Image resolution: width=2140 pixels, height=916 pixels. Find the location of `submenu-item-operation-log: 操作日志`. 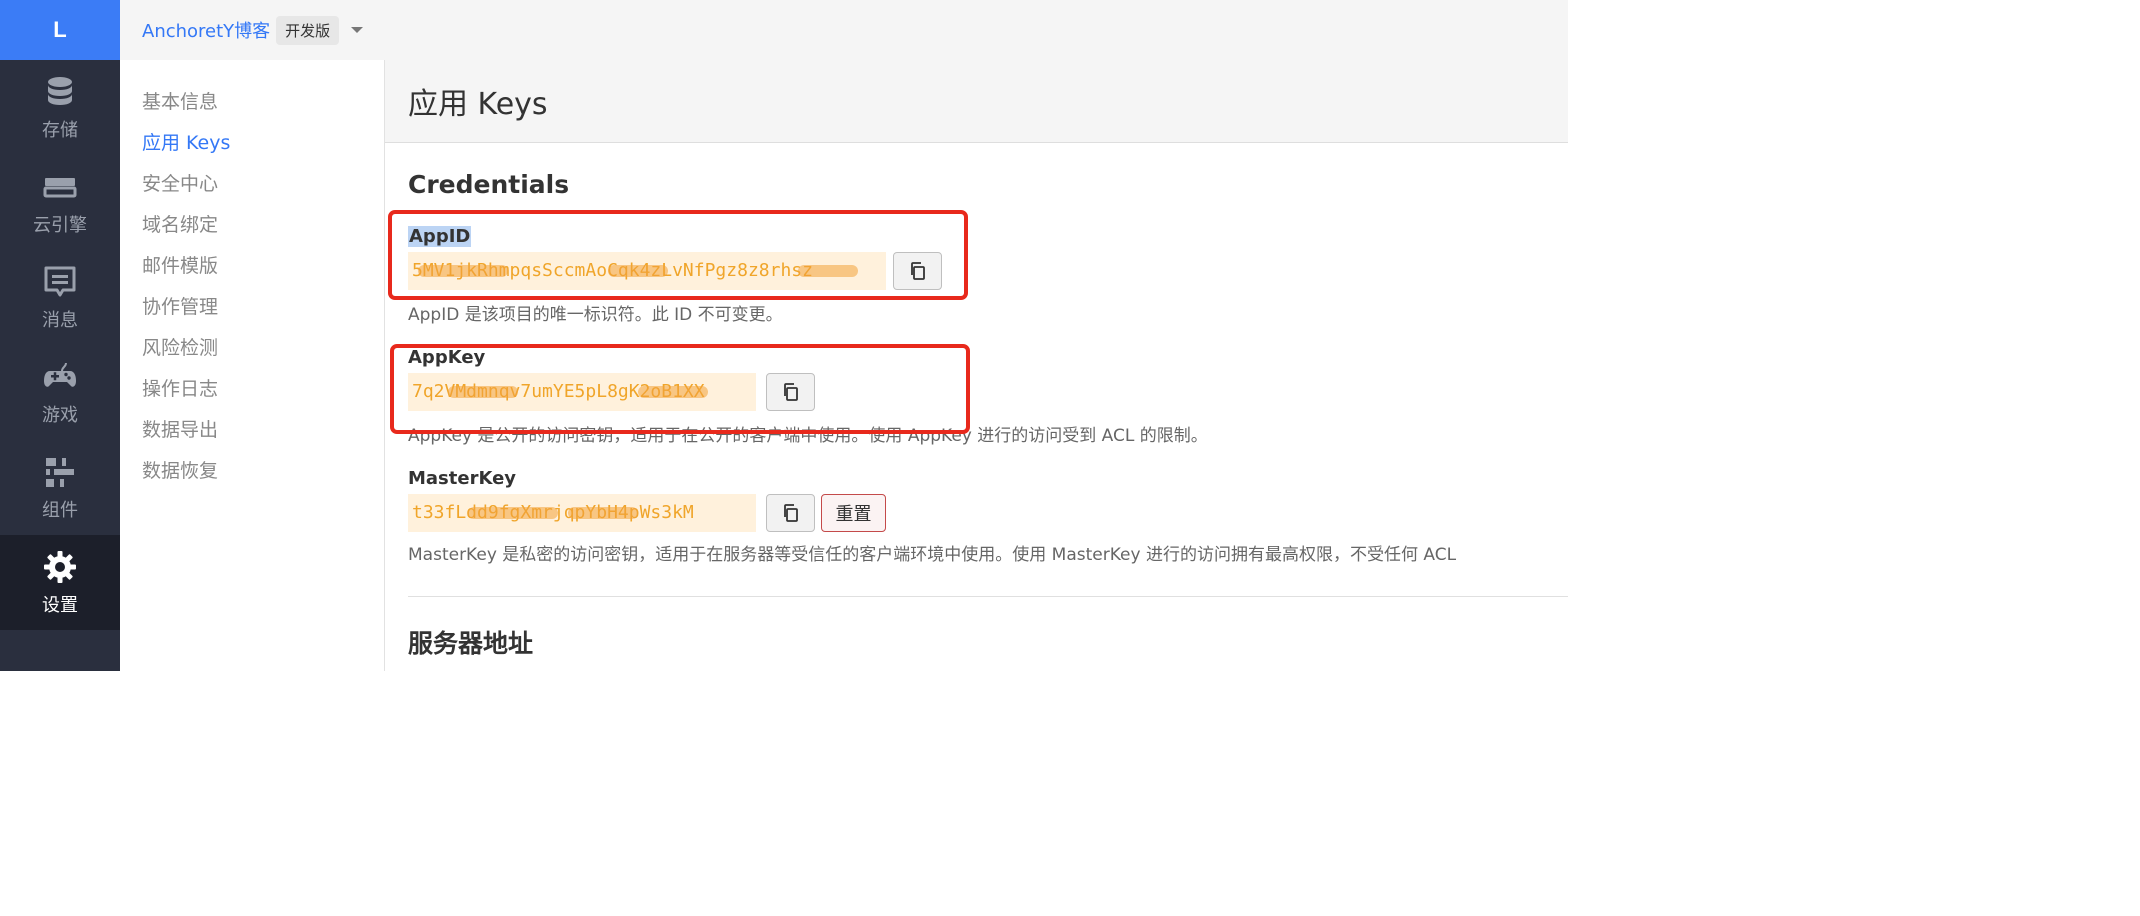

submenu-item-operation-log: 操作日志 is located at coordinates (252, 389).